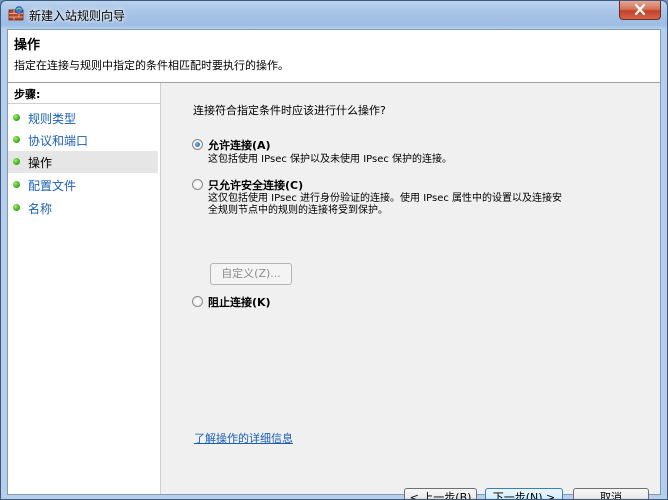 This screenshot has width=668, height=500. What do you see at coordinates (77, 16) in the screenshot?
I see `window-title: 新建入站规则向导` at bounding box center [77, 16].